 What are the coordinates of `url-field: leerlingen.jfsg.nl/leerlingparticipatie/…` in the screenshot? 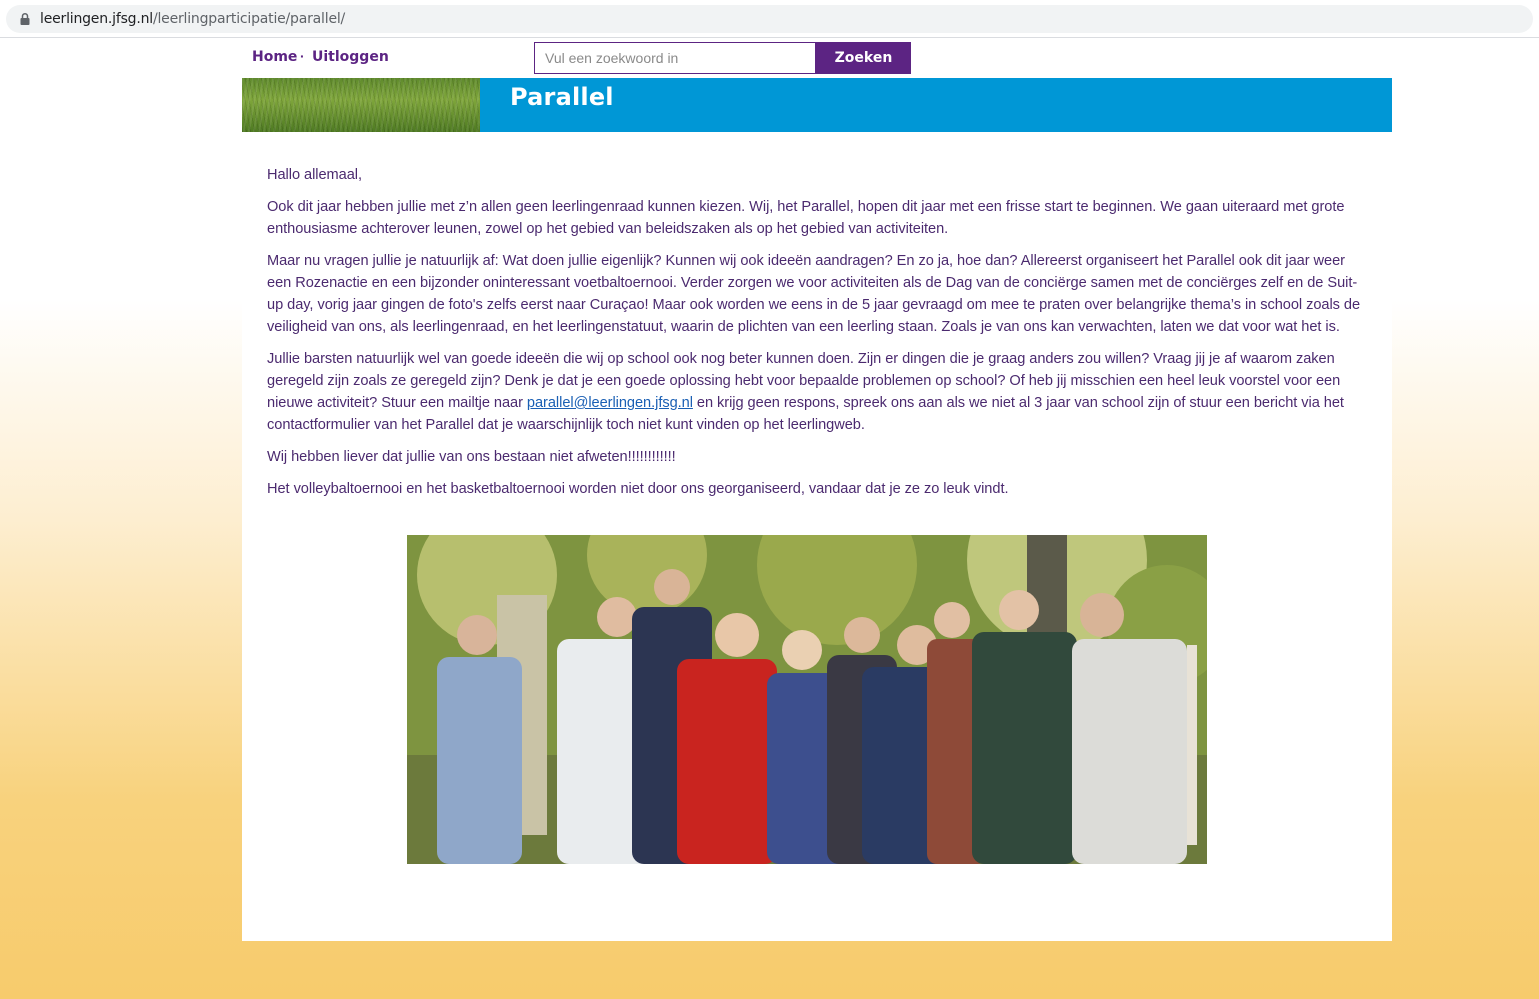 It's located at (769, 19).